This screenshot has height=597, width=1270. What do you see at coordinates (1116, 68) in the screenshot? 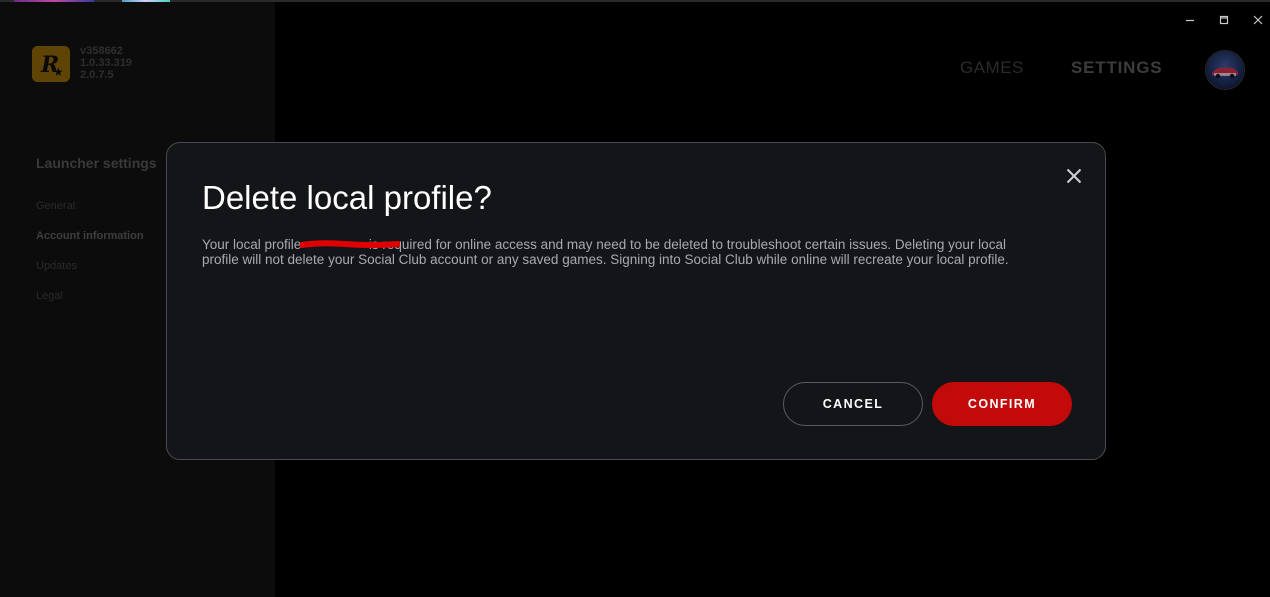
I see `nav-settings: SETTINGS` at bounding box center [1116, 68].